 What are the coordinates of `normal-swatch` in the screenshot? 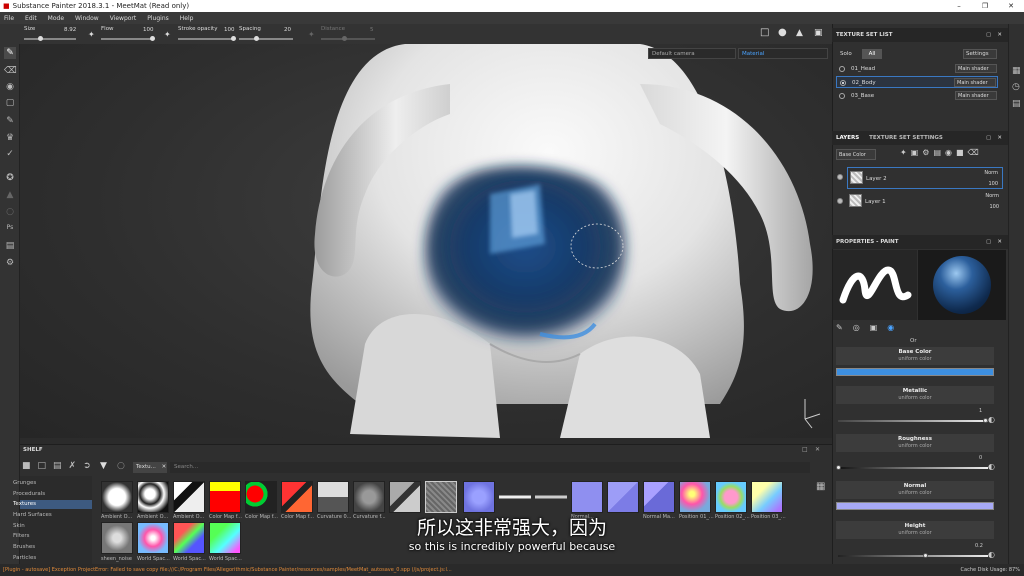 It's located at (915, 506).